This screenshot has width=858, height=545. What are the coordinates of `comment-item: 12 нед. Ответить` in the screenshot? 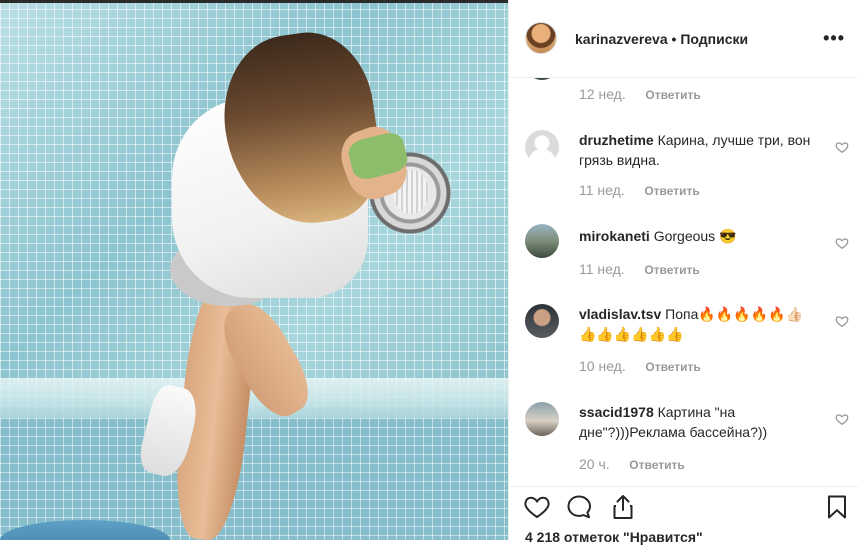 It's located at (683, 95).